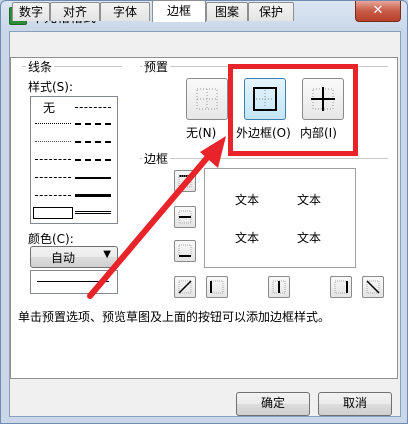 The width and height of the screenshot is (408, 424). Describe the element at coordinates (273, 404) in the screenshot. I see `ok-button: 确定` at that location.